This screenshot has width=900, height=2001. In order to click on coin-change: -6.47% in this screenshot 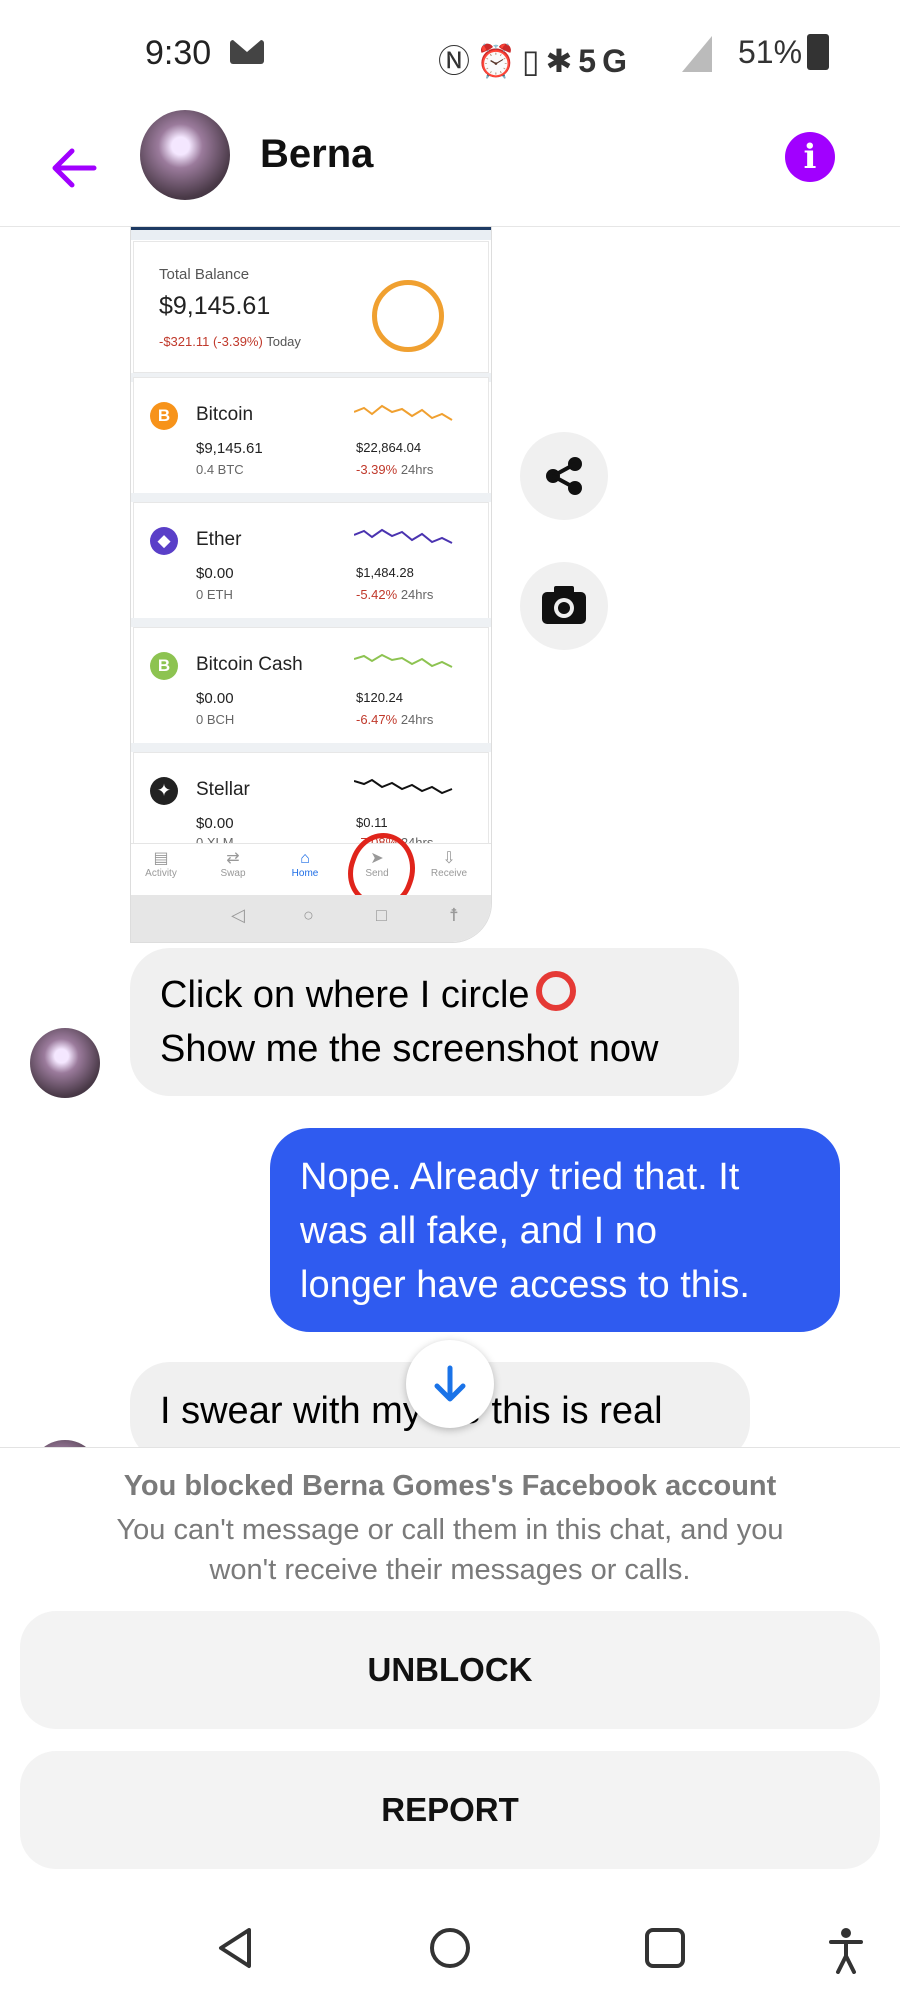, I will do `click(377, 719)`.